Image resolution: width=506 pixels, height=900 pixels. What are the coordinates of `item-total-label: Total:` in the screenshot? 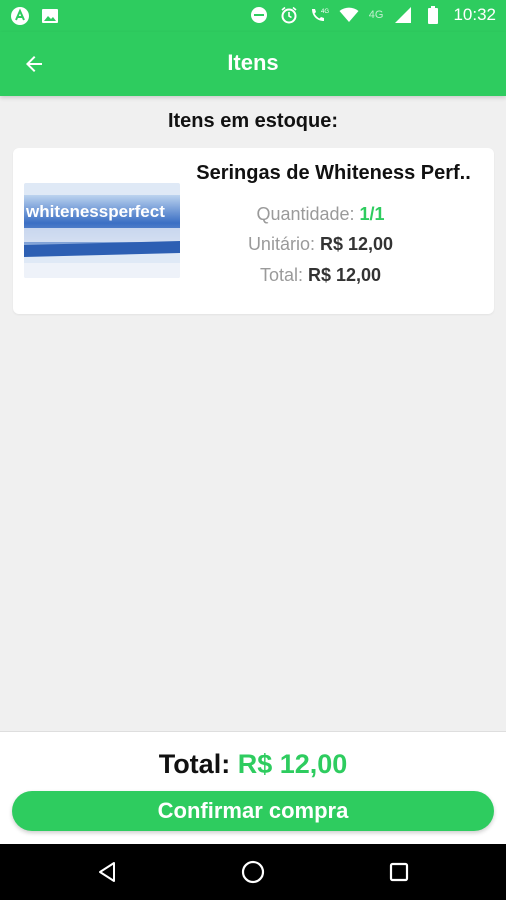 It's located at (281, 275).